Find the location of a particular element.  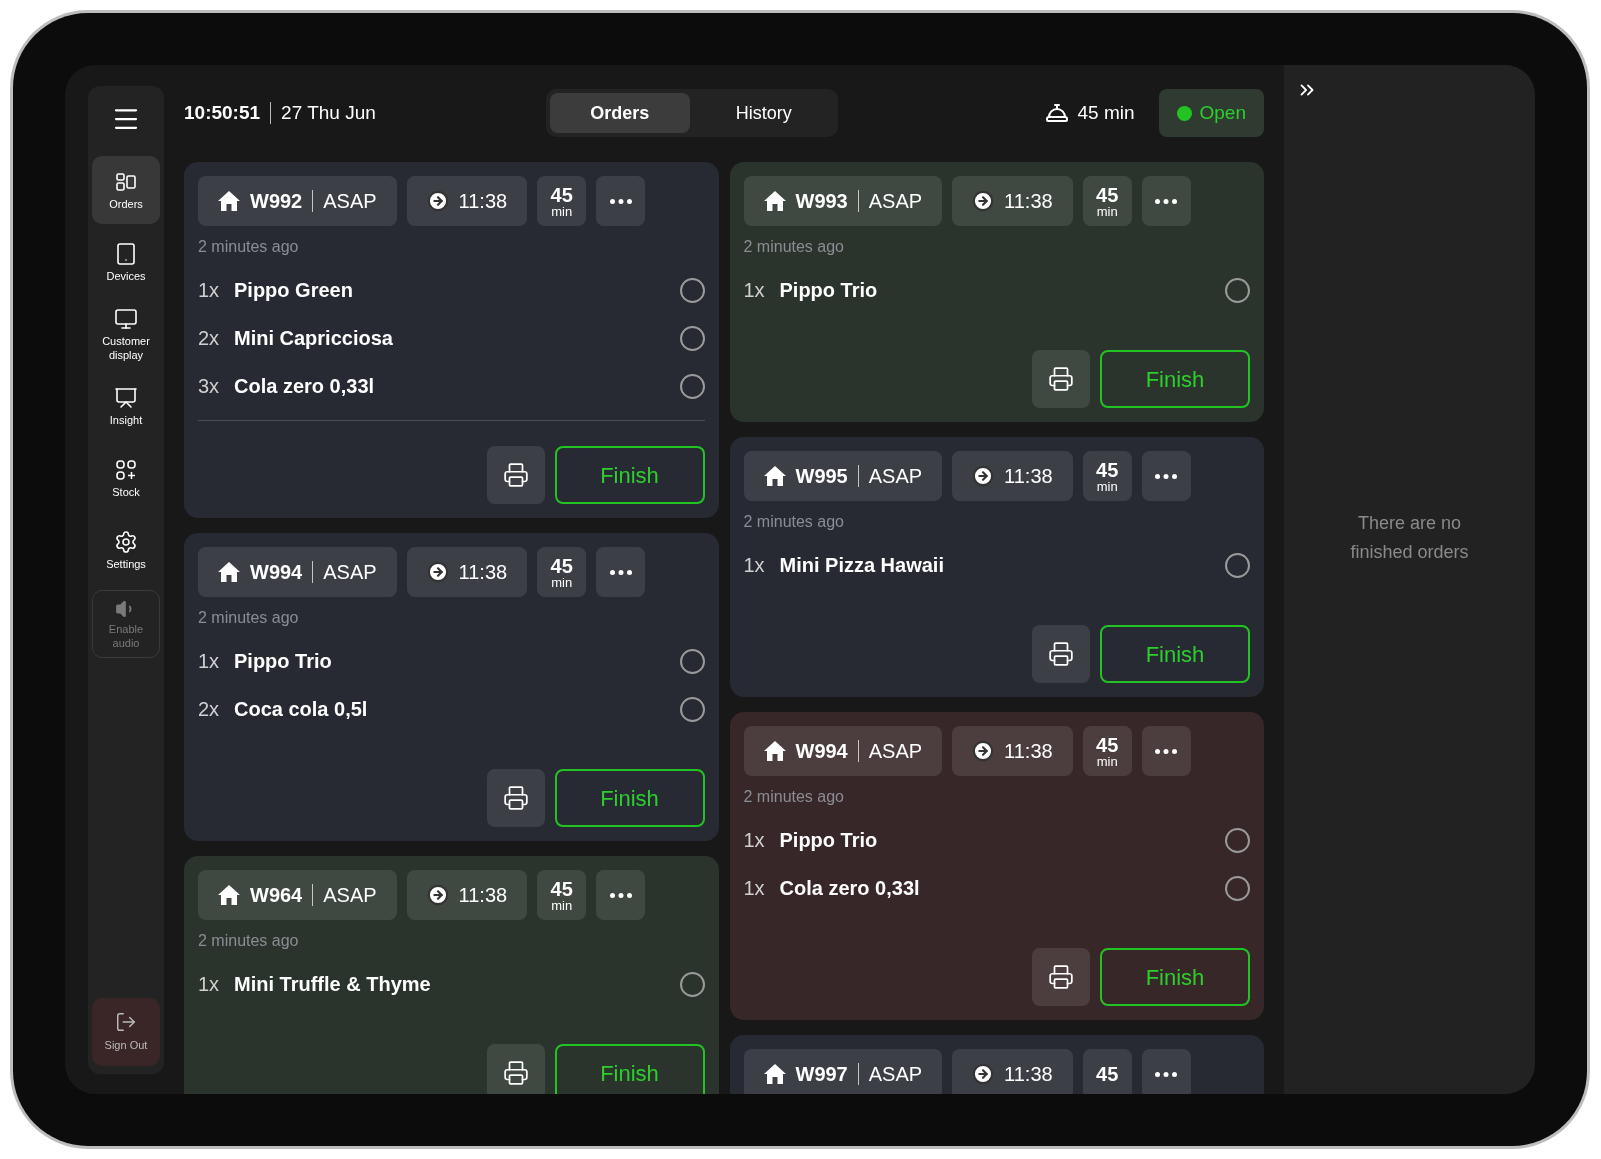

sign-out-button: Sign Out is located at coordinates (126, 1032).